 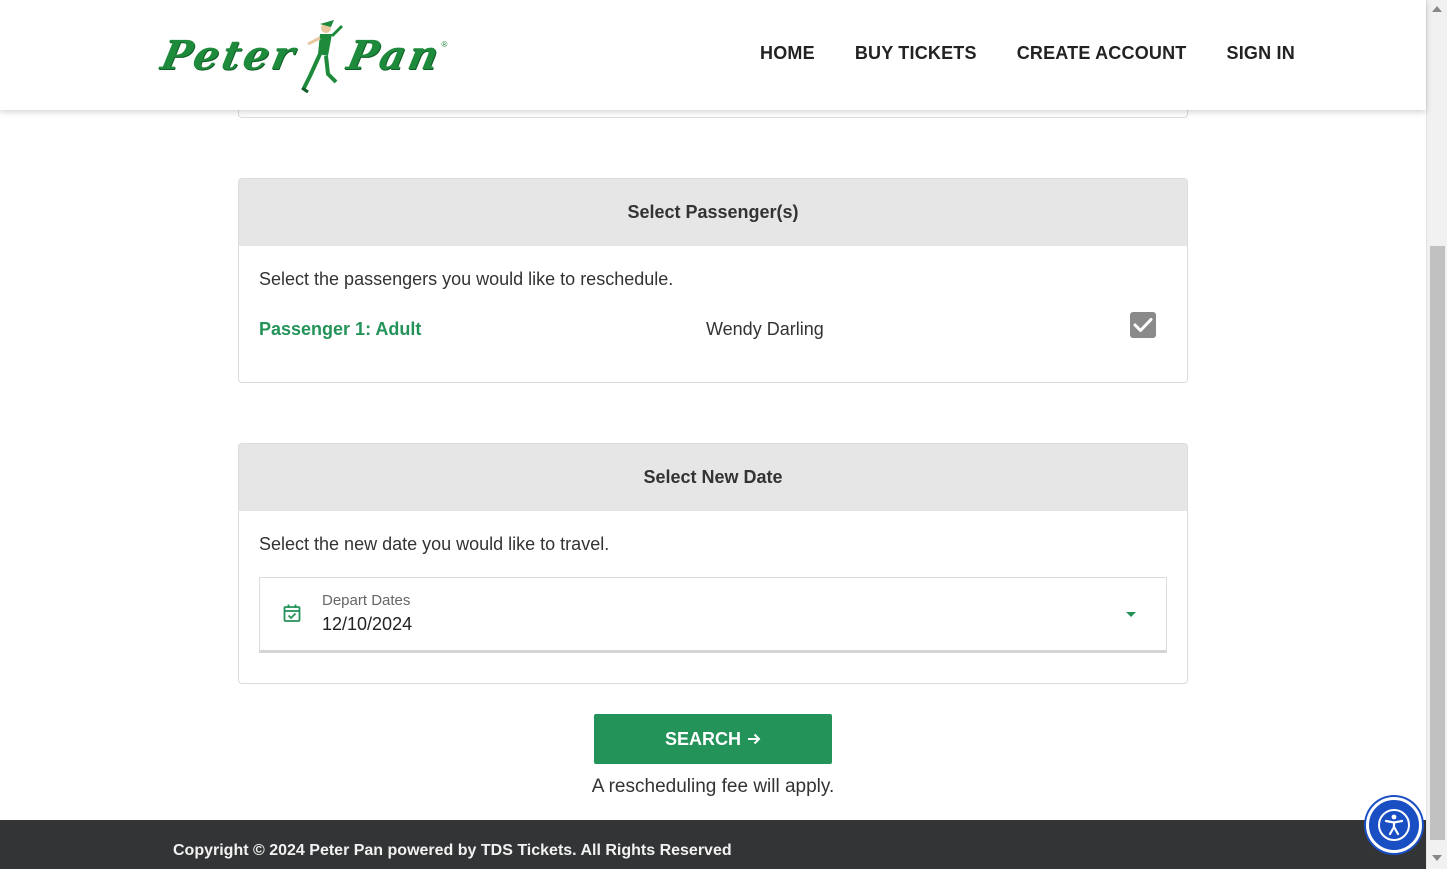 I want to click on select-new-date-title: Select New Date, so click(x=713, y=477).